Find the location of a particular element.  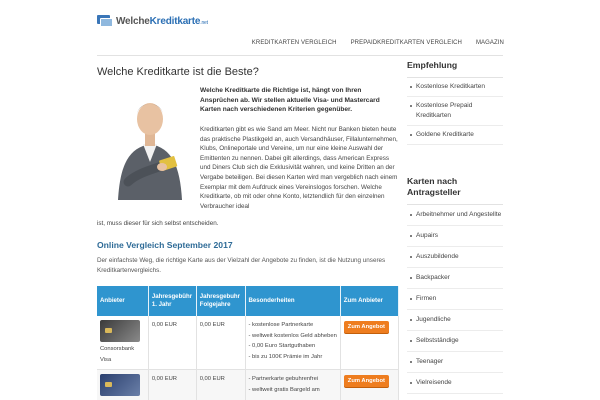

comparison-section-title: Online Vergleich September 2017 is located at coordinates (165, 245).